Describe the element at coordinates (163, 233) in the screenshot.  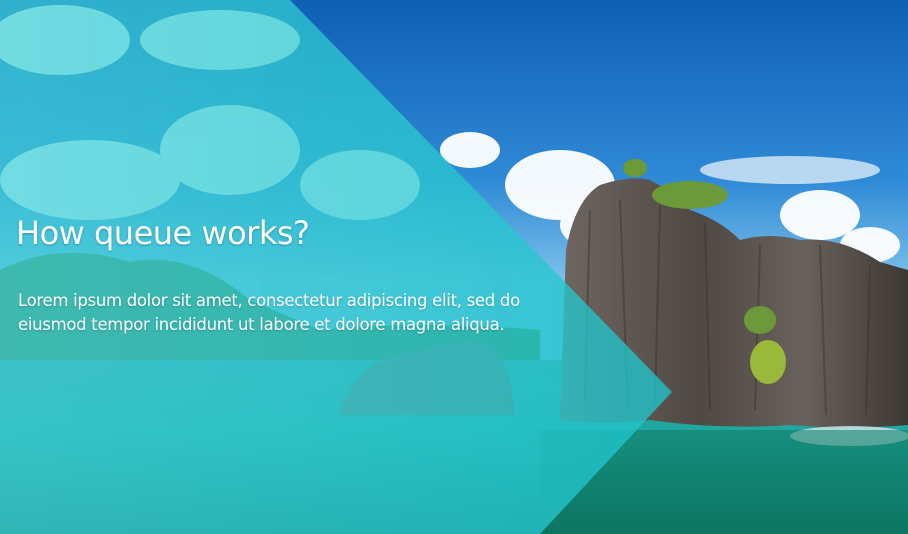
I see `hero-title: How queue works?` at that location.